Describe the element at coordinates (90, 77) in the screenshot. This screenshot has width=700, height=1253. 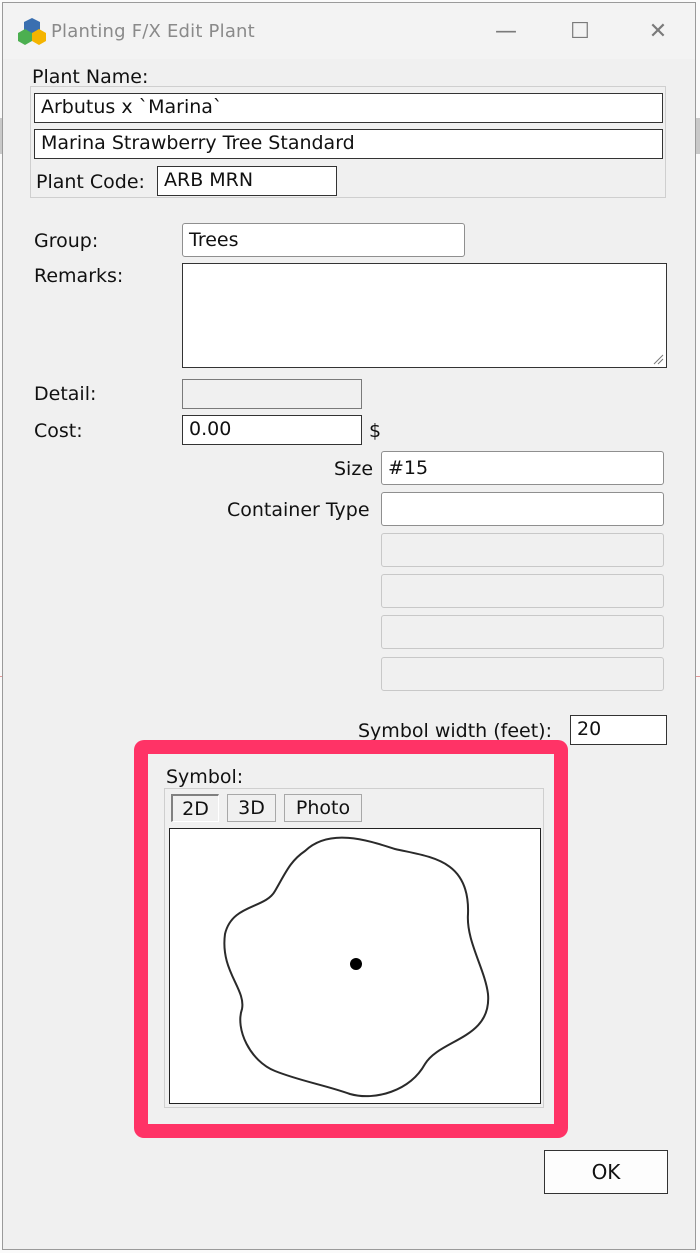
I see `plant-name-label: Plant Name:` at that location.